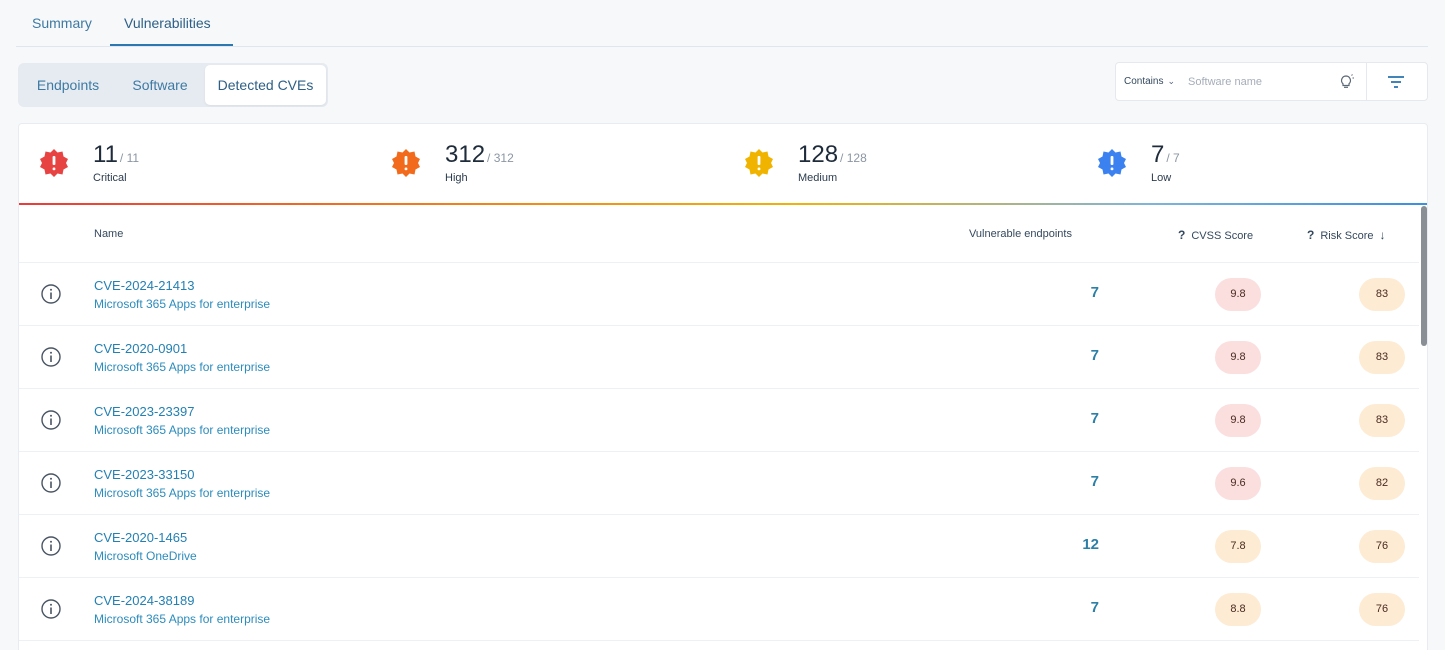  I want to click on severity-gradient-bar, so click(723, 204).